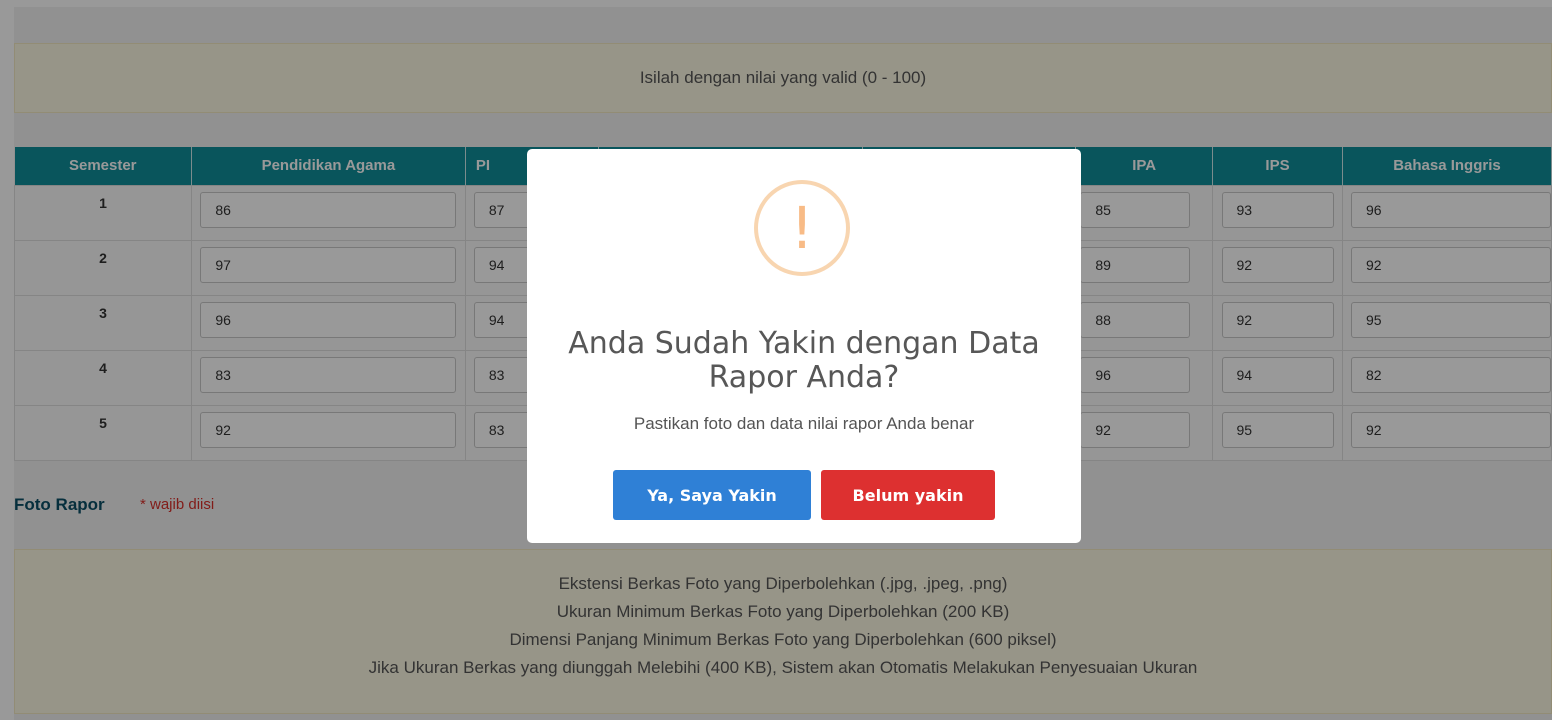  Describe the element at coordinates (712, 495) in the screenshot. I see `confirm-button: Ya, Saya Yakin` at that location.